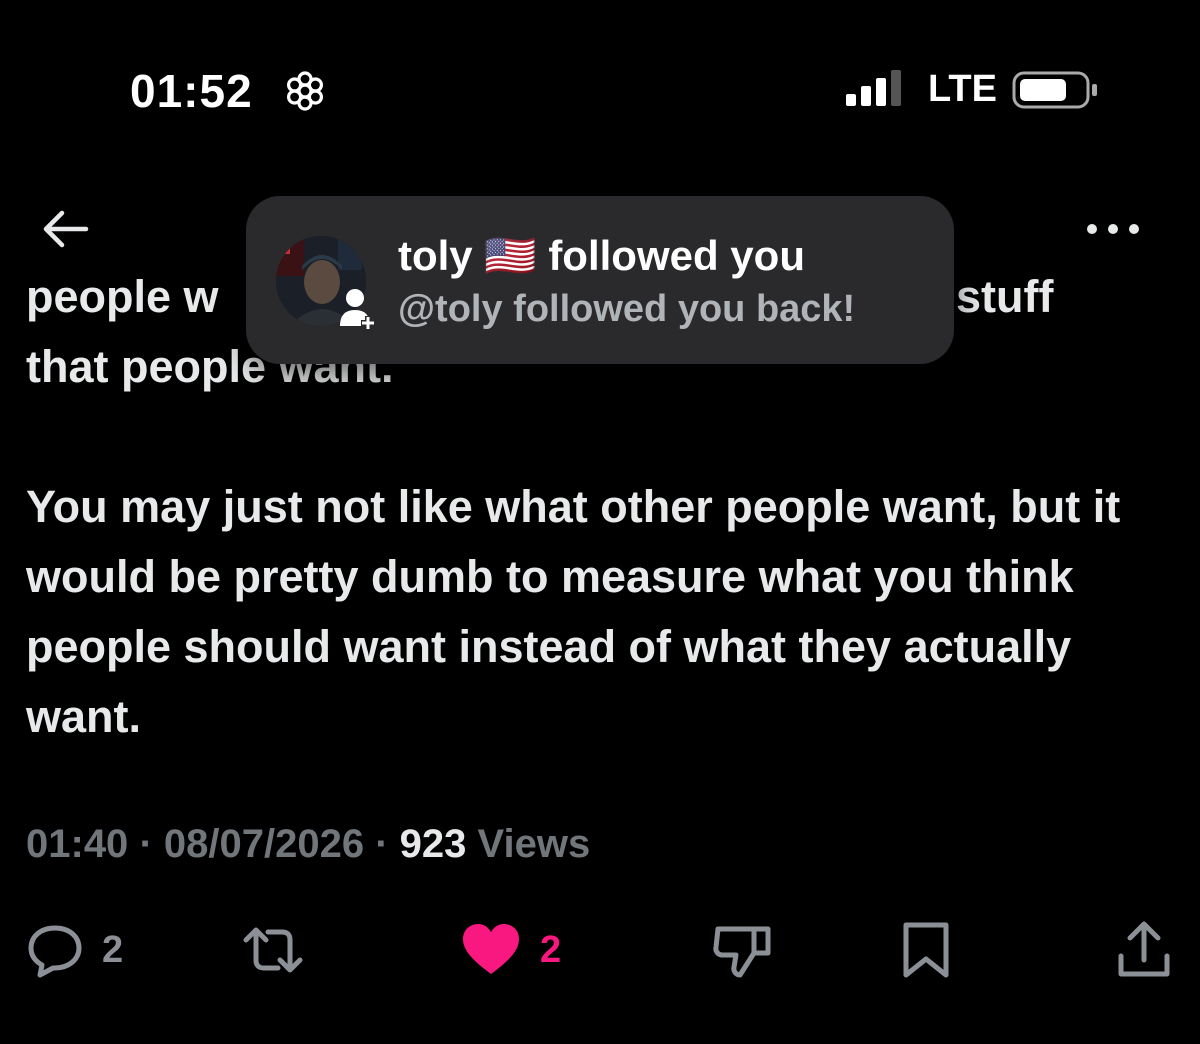 This screenshot has height=1044, width=1200. What do you see at coordinates (305, 91) in the screenshot?
I see `focus-flower-icon` at bounding box center [305, 91].